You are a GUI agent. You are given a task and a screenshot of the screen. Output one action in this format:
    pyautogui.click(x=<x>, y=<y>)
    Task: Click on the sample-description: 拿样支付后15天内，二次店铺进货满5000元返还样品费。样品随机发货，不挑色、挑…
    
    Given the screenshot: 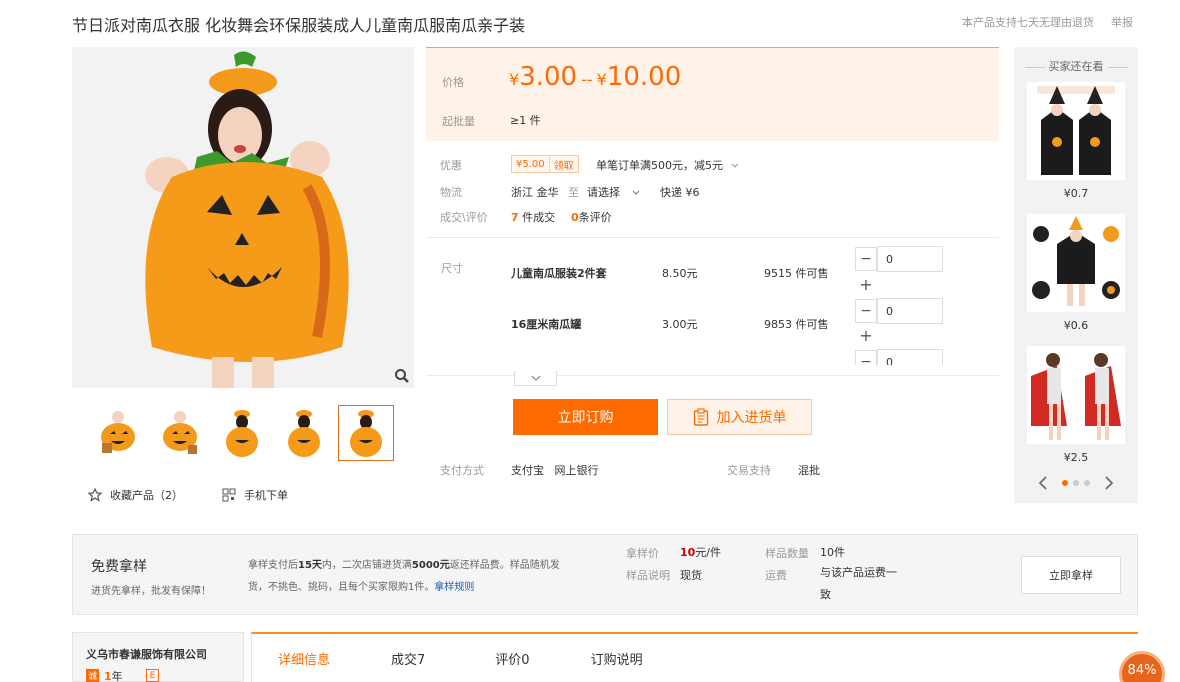 What is the action you would take?
    pyautogui.click(x=404, y=576)
    